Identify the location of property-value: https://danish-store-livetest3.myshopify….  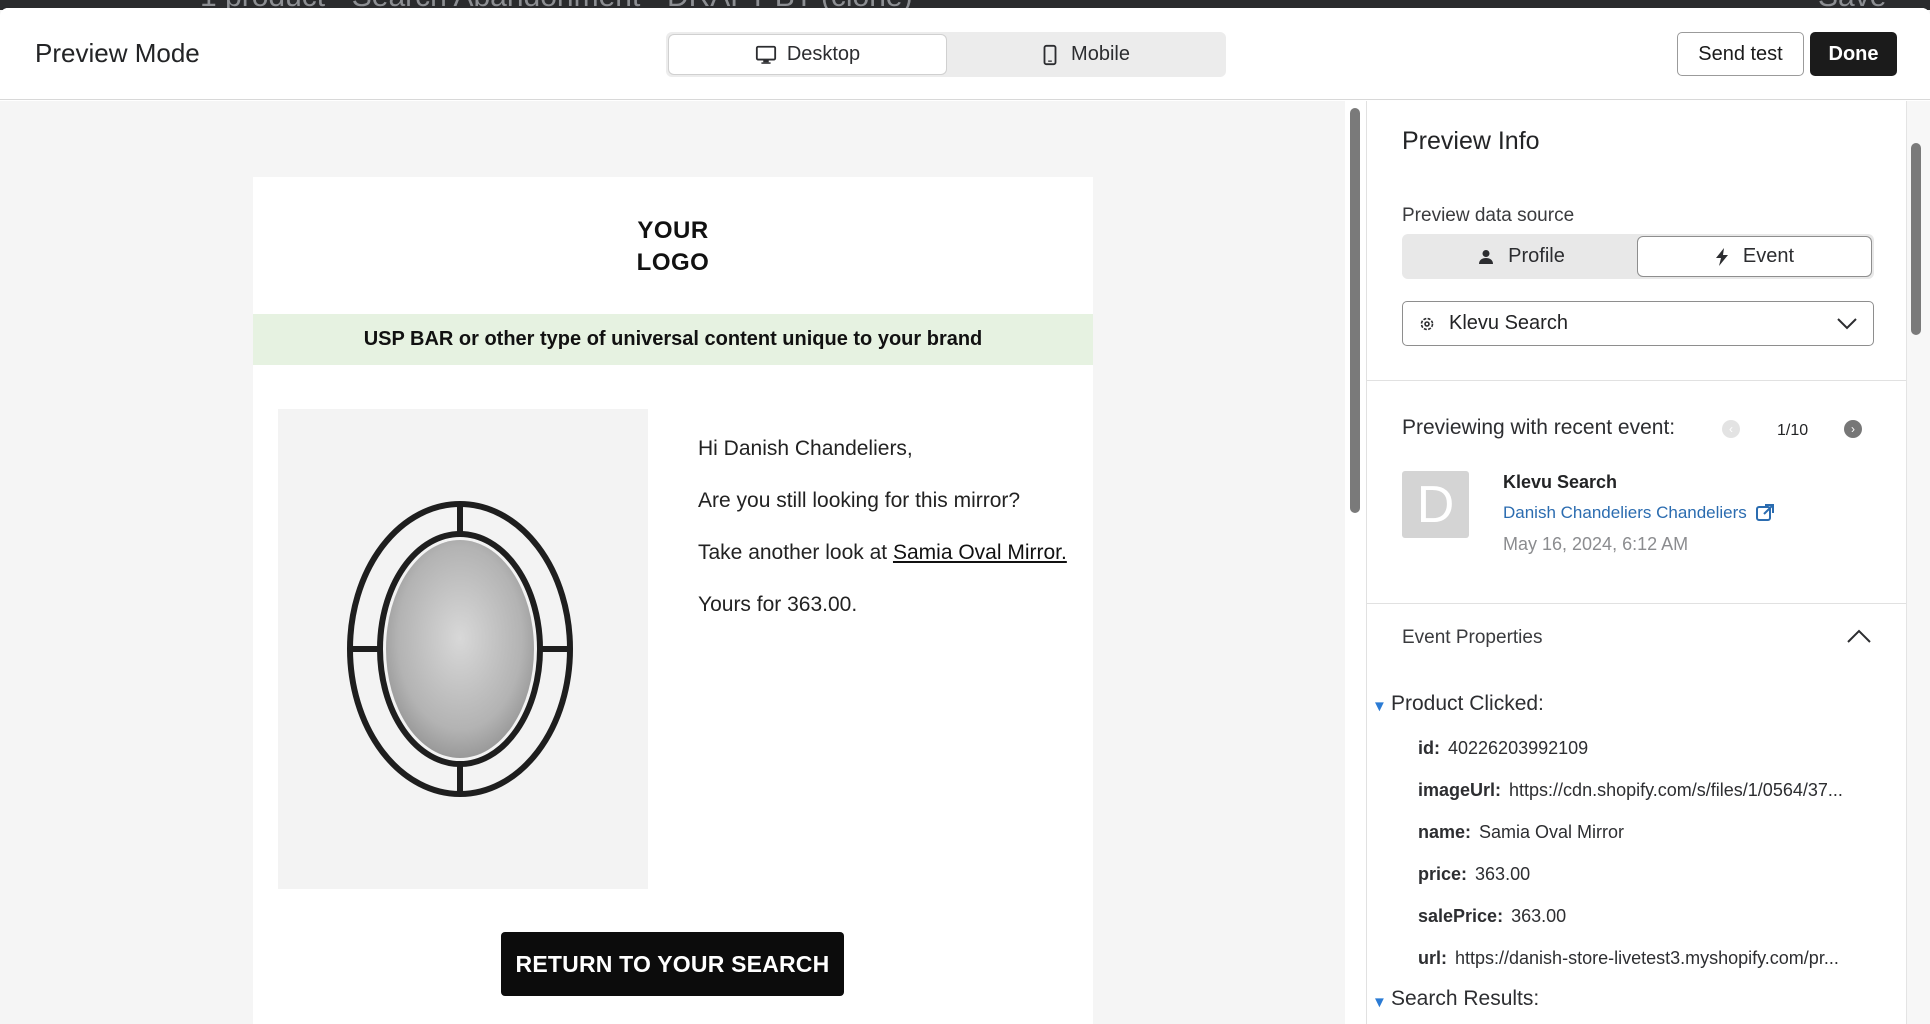
(1647, 958).